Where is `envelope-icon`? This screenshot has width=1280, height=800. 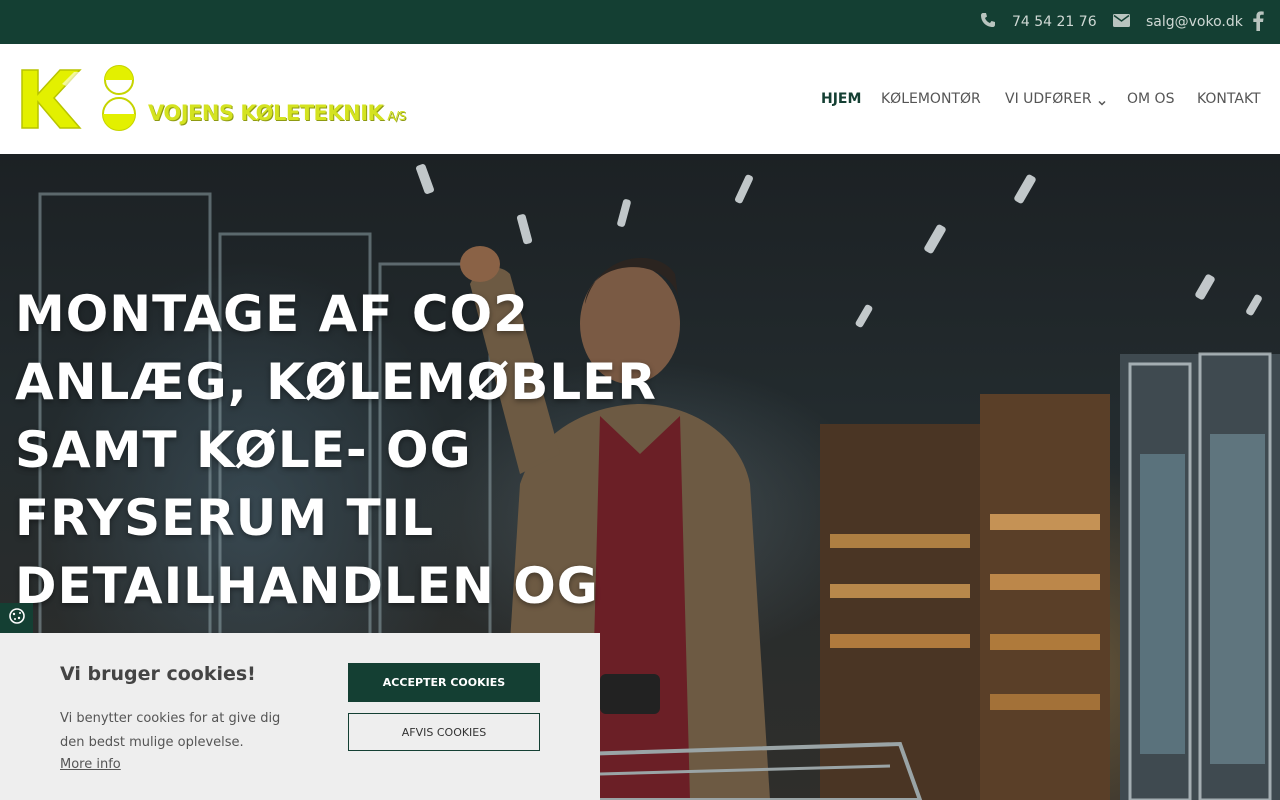 envelope-icon is located at coordinates (1121, 22).